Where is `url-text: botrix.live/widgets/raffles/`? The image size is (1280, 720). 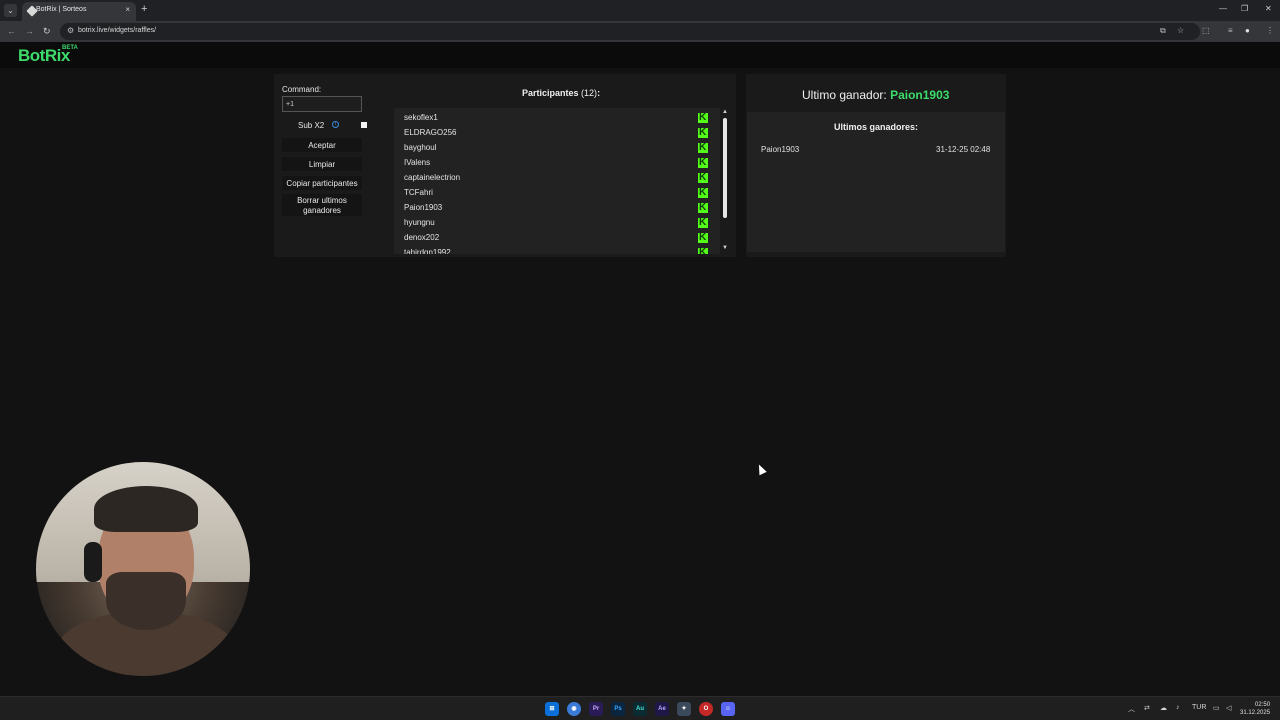
url-text: botrix.live/widgets/raffles/ is located at coordinates (117, 30).